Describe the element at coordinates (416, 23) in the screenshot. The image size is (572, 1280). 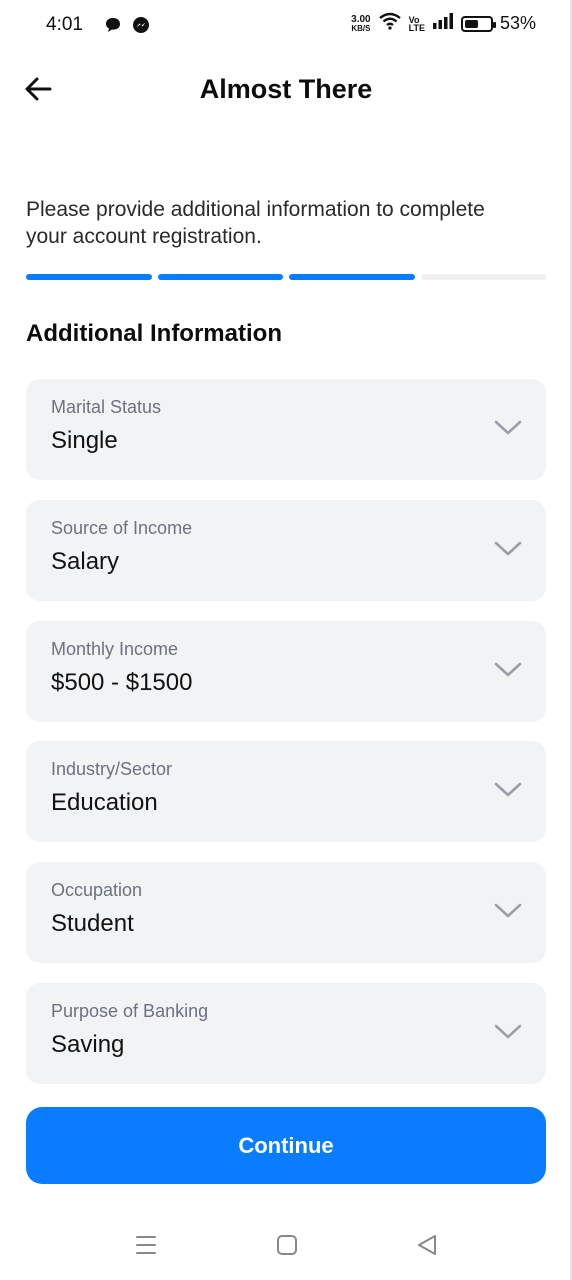
I see `volte-indicator: Vo LTE` at that location.